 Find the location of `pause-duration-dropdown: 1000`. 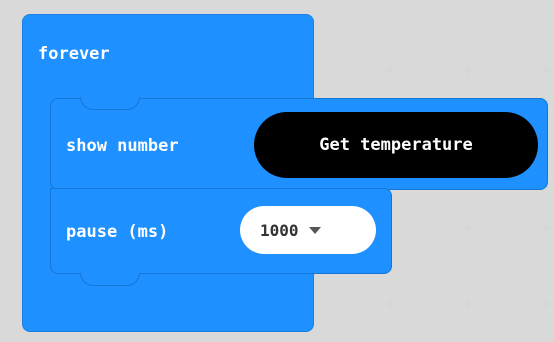

pause-duration-dropdown: 1000 is located at coordinates (308, 230).